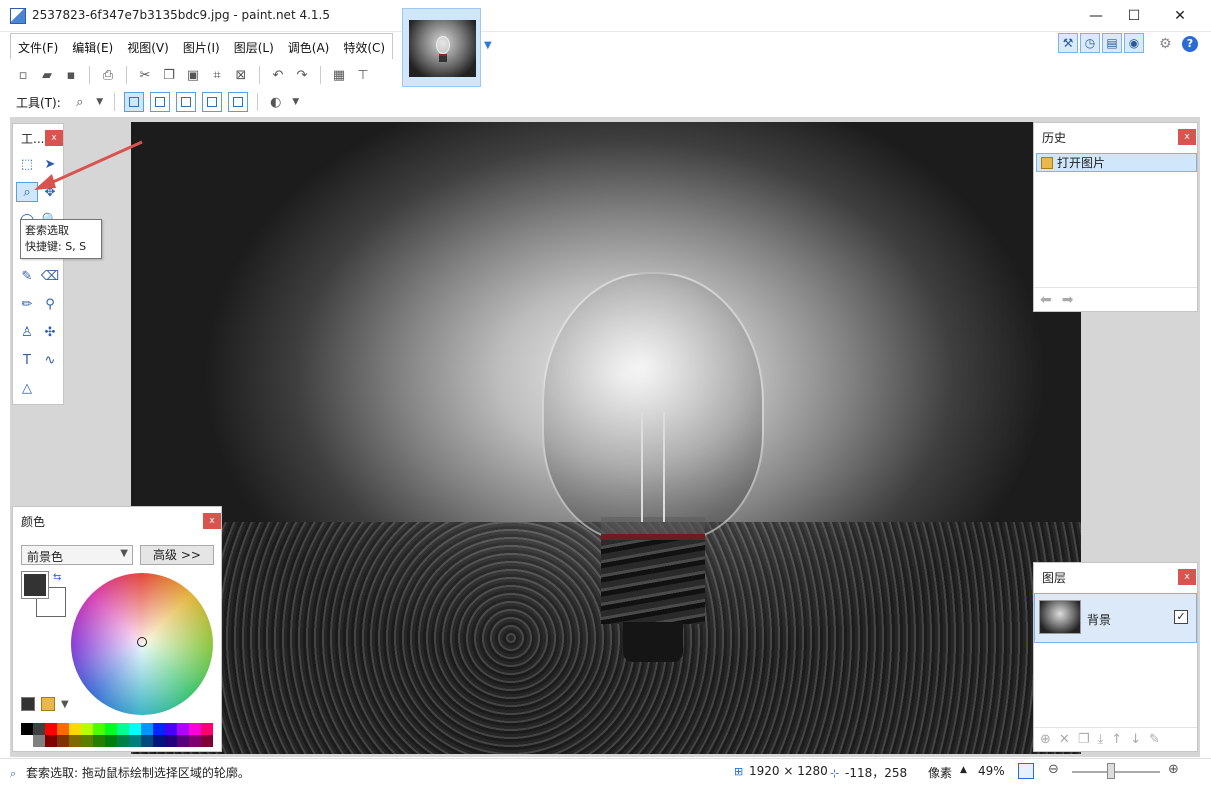 This screenshot has height=790, width=1211. Describe the element at coordinates (1134, 43) in the screenshot. I see `colors-window-toggle-icon: ◉` at that location.